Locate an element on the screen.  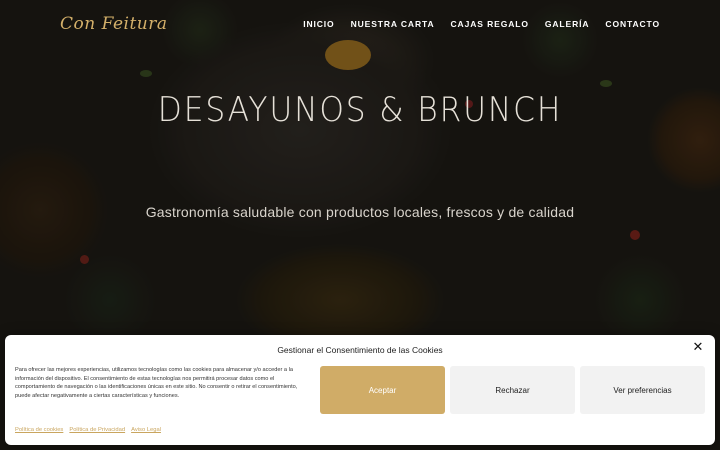
close-icon: ✕ is located at coordinates (698, 348).